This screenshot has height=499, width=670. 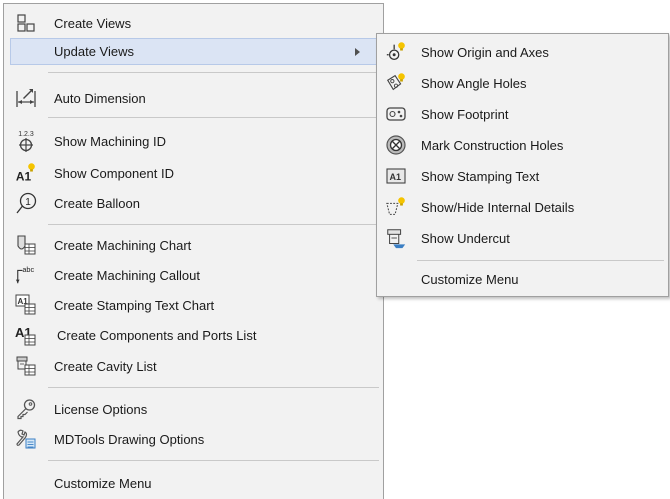 What do you see at coordinates (28, 269) in the screenshot?
I see `machining-callout-icon-text: abc` at bounding box center [28, 269].